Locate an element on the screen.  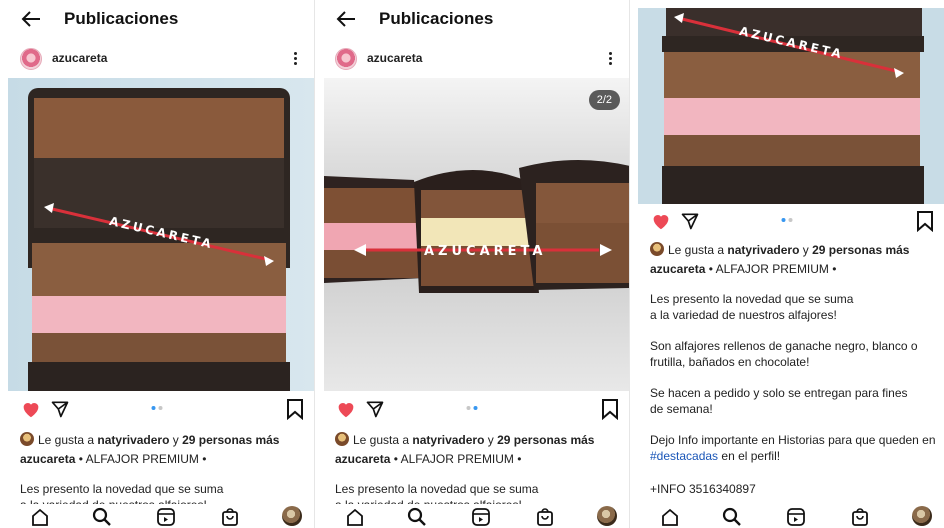
watermark: AZUCARETA is located at coordinates (485, 251).